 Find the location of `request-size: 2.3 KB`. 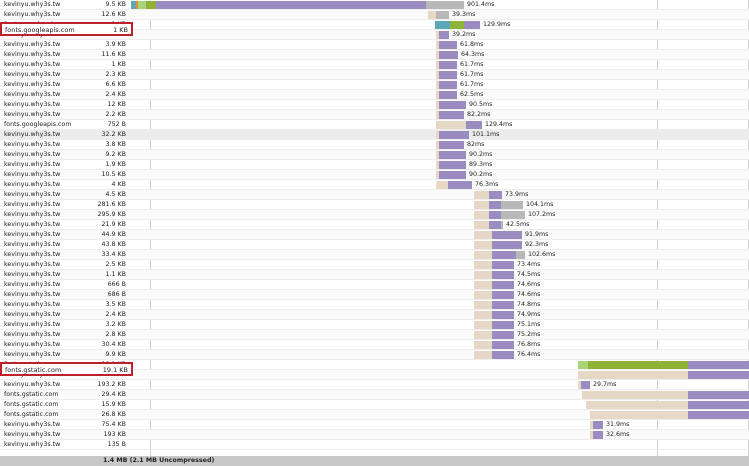

request-size: 2.3 KB is located at coordinates (115, 74).